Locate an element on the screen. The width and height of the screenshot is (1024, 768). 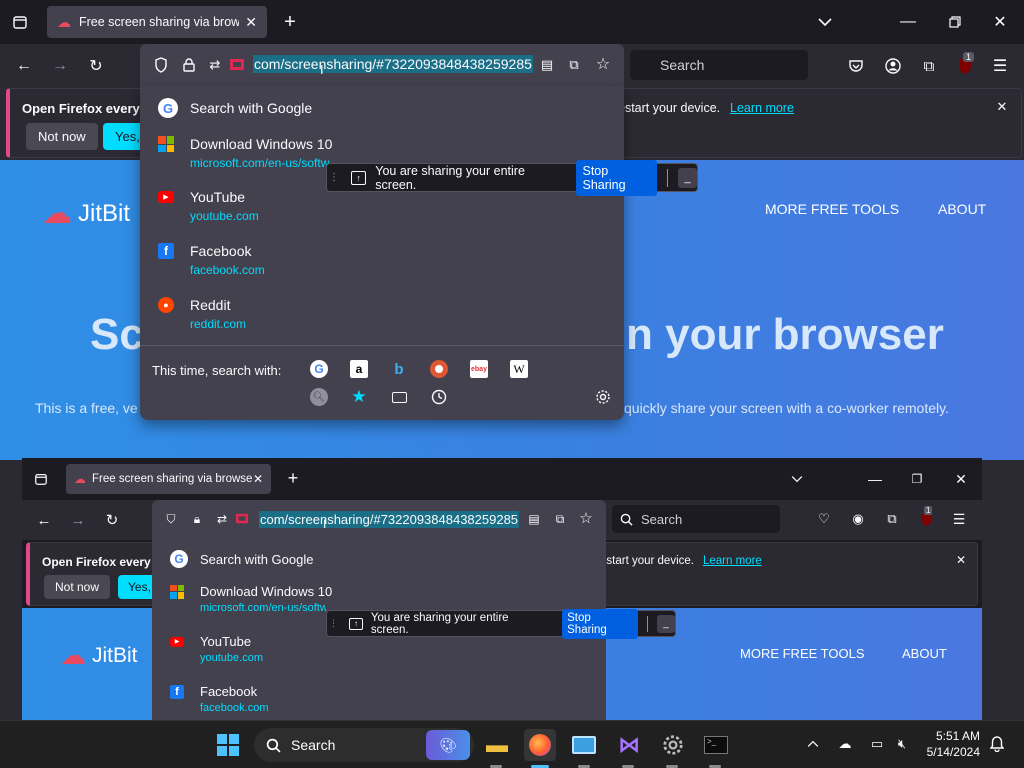
close-window-icon: ✕ is located at coordinates (1000, 22).